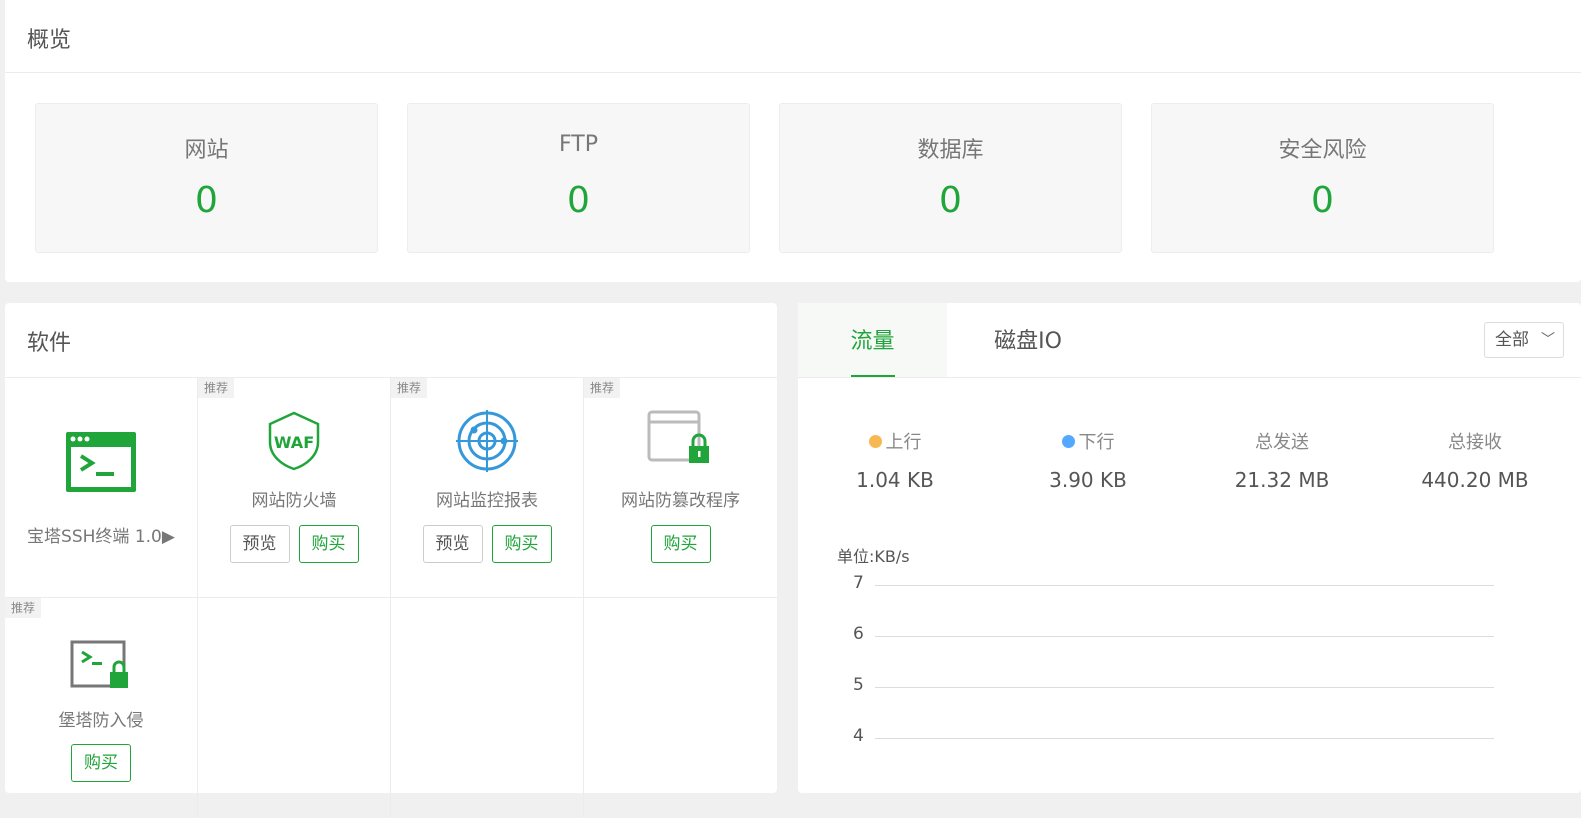 Image resolution: width=1581 pixels, height=818 pixels. Describe the element at coordinates (49, 343) in the screenshot. I see `software-title: 软件` at that location.